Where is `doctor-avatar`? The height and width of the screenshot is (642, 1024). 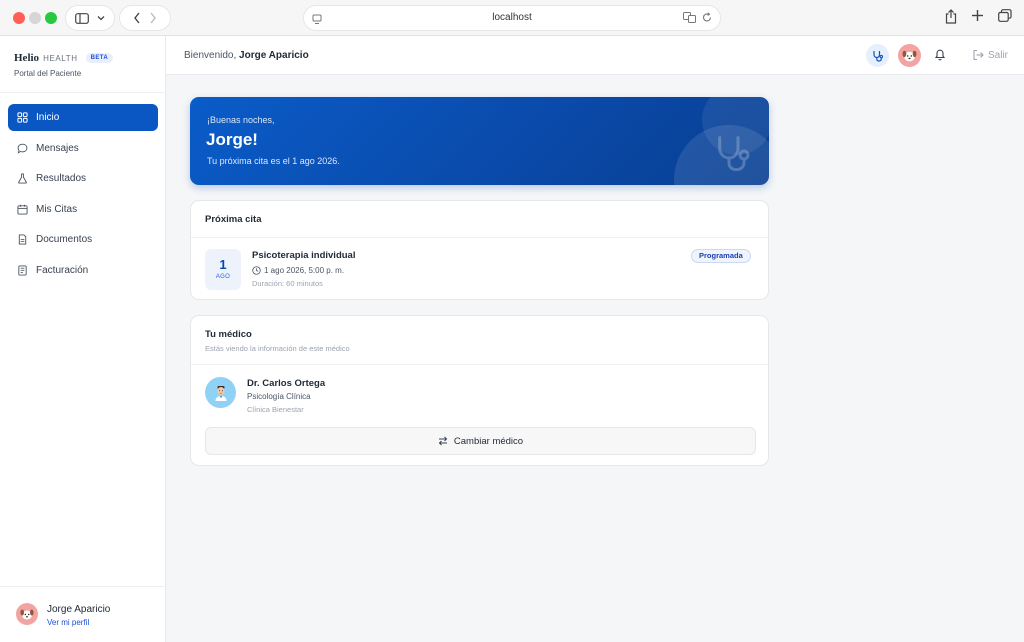
doctor-avatar is located at coordinates (220, 392).